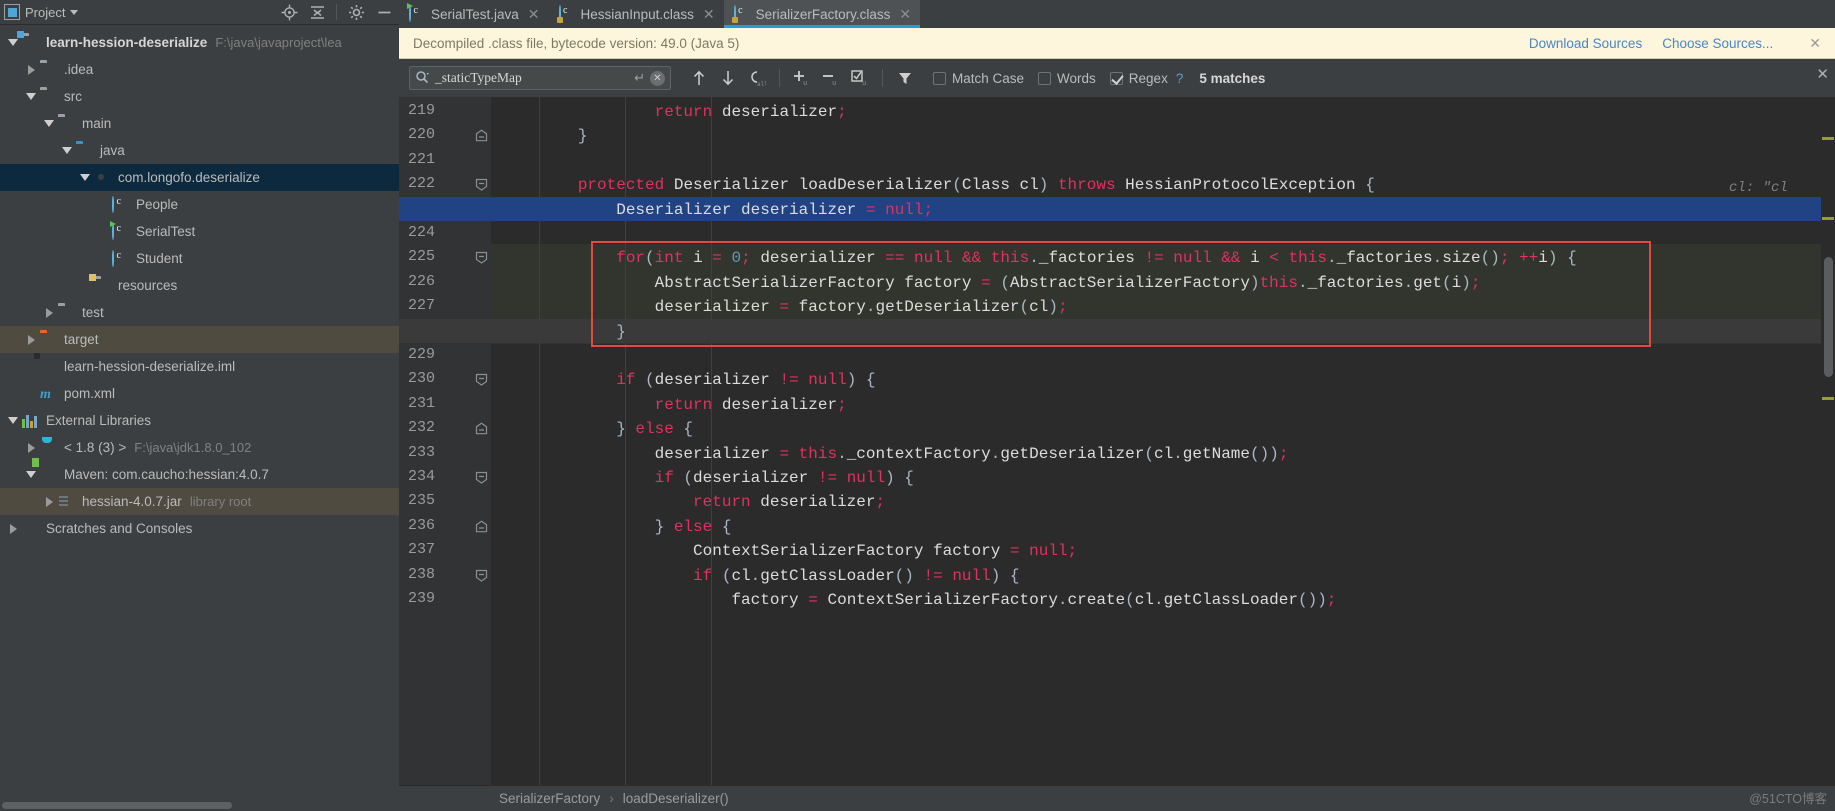 This screenshot has height=811, width=1835. What do you see at coordinates (1067, 78) in the screenshot?
I see `words-checkbox: Words` at bounding box center [1067, 78].